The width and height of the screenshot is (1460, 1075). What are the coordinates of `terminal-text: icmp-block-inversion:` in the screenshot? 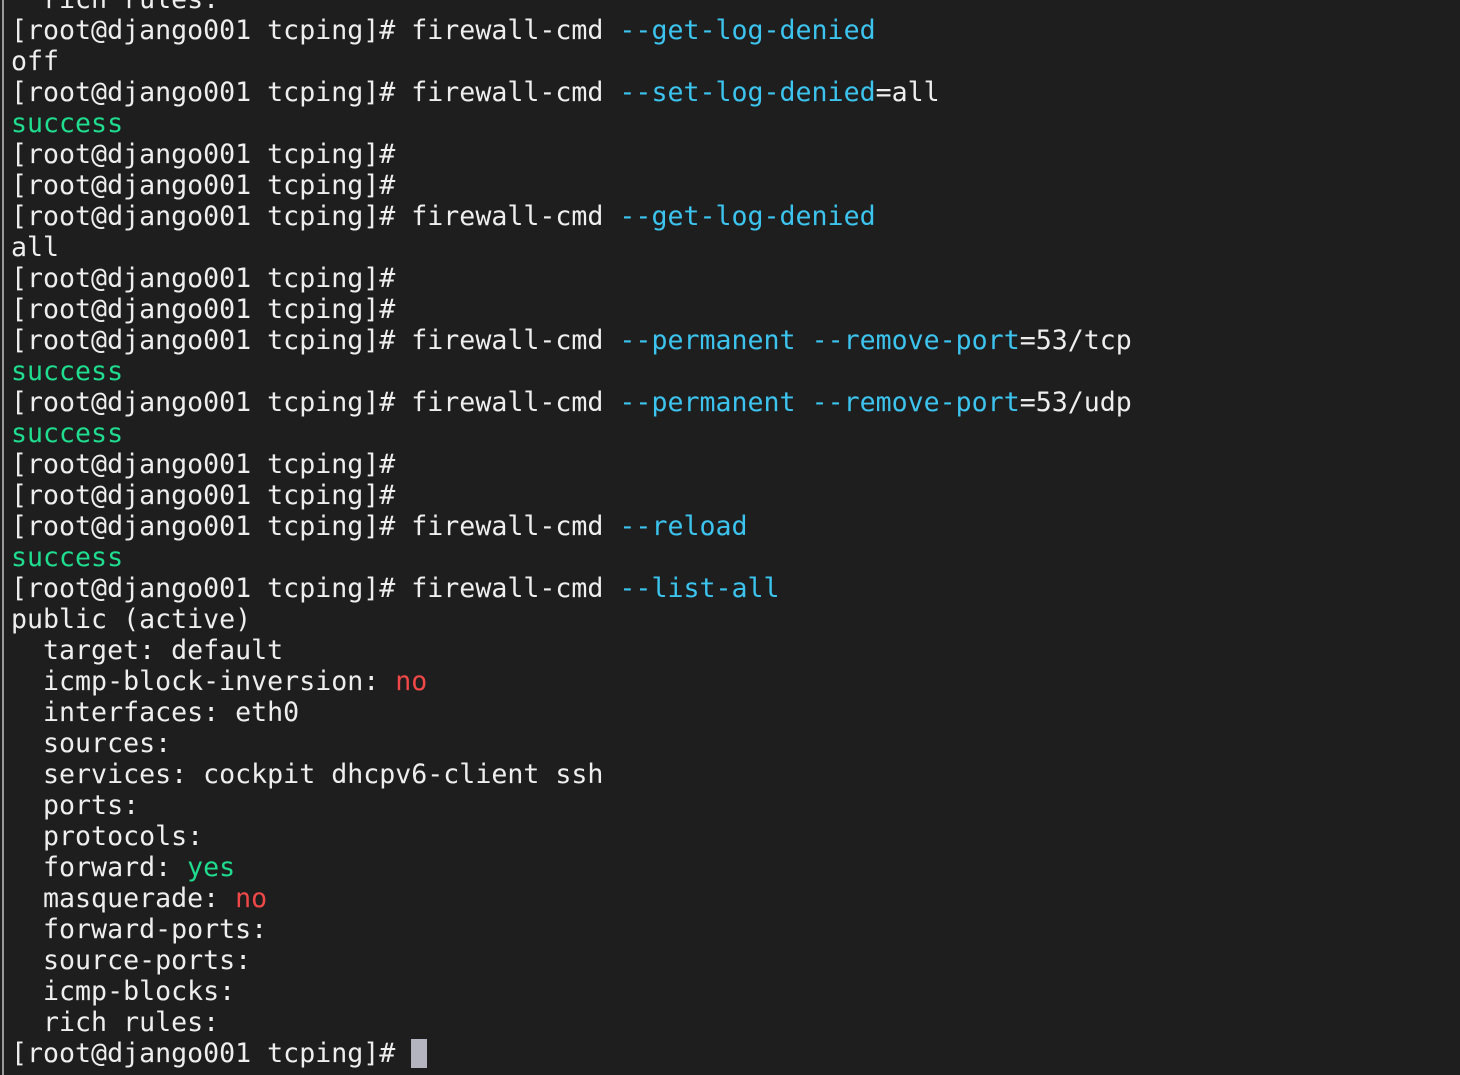 It's located at (203, 681).